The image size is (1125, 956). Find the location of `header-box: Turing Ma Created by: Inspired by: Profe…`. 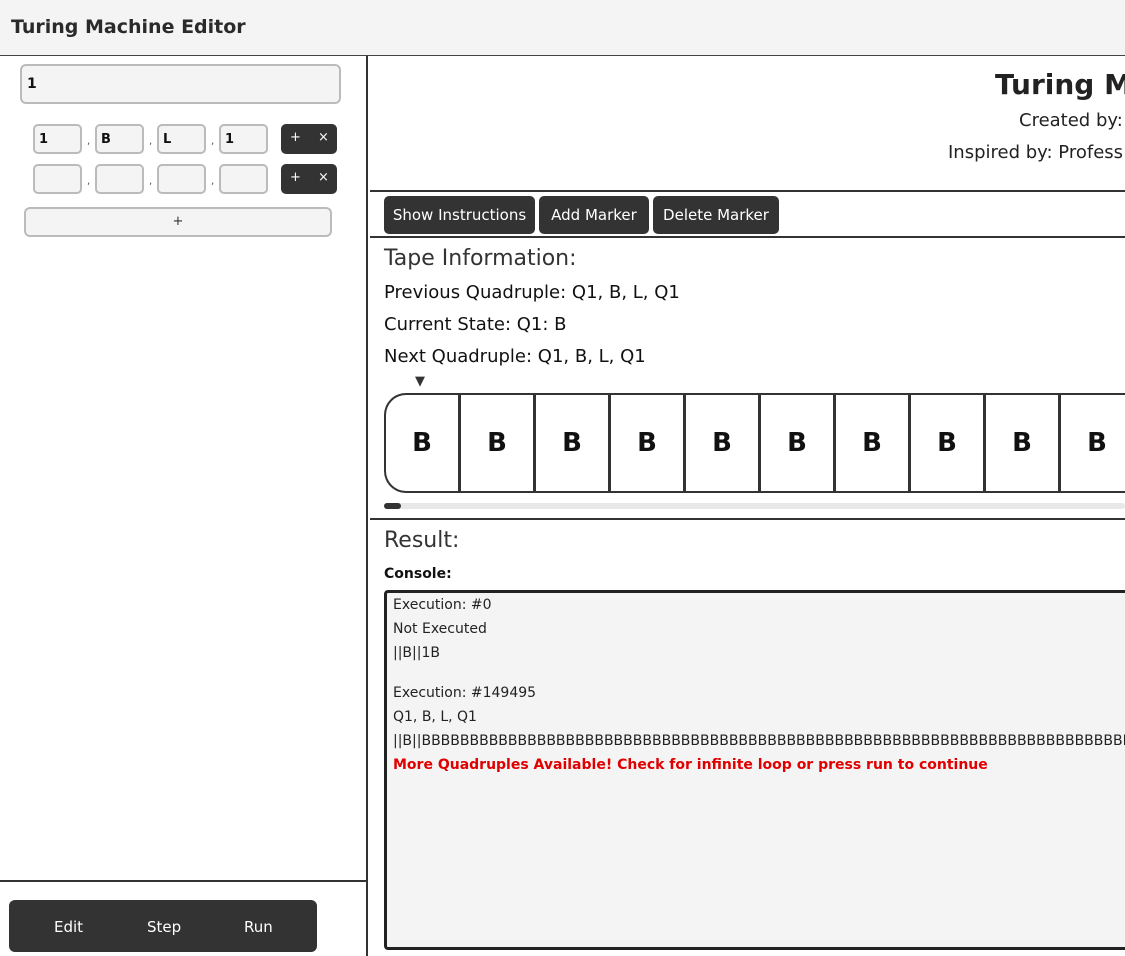

header-box: Turing Ma Created by: Inspired by: Profe… is located at coordinates (747, 124).